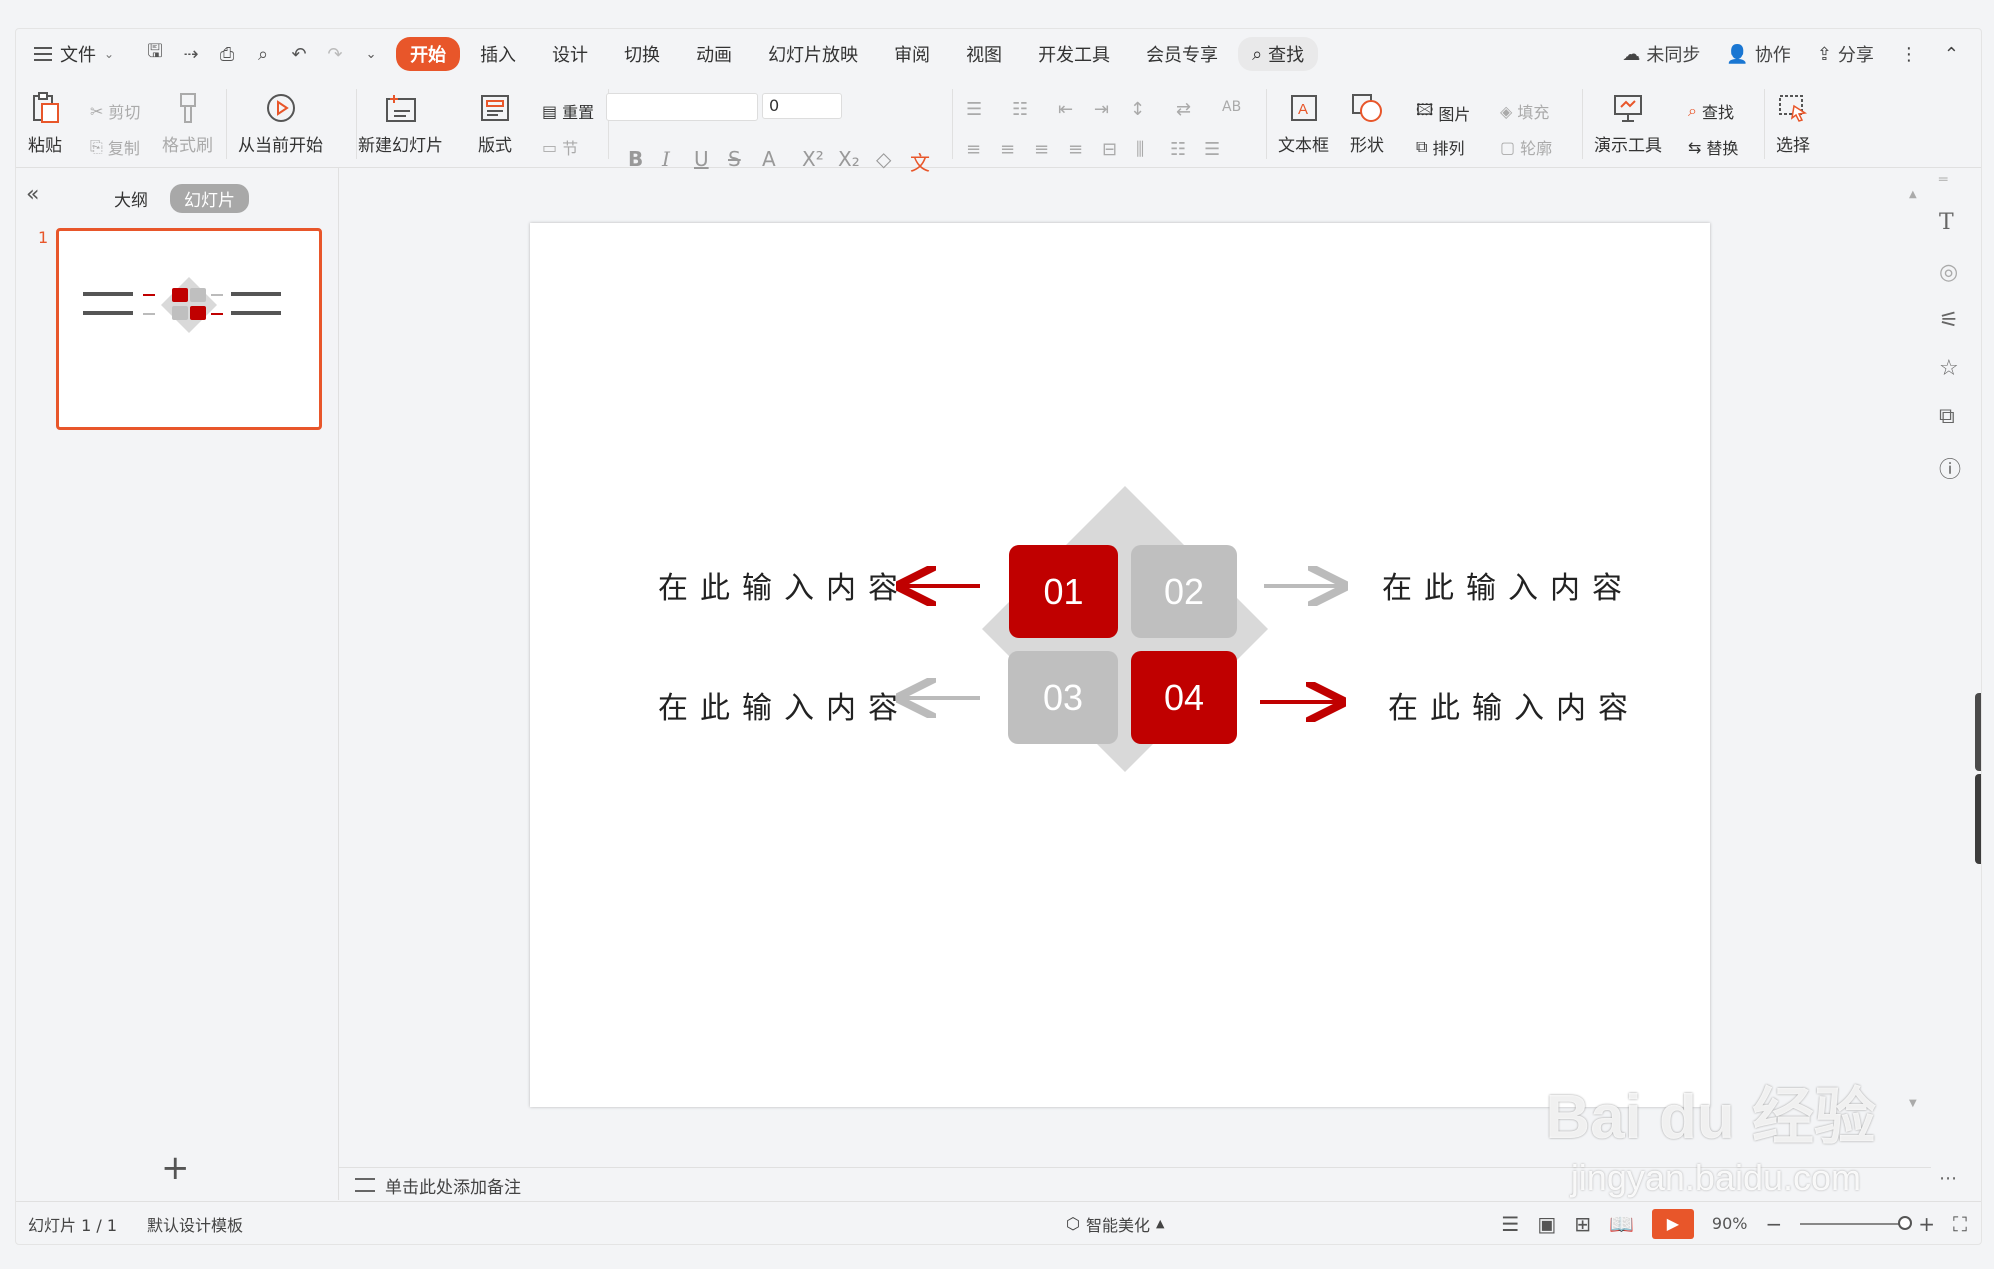 The width and height of the screenshot is (1994, 1269). What do you see at coordinates (191, 54) in the screenshot?
I see `export-icon: ⇢` at bounding box center [191, 54].